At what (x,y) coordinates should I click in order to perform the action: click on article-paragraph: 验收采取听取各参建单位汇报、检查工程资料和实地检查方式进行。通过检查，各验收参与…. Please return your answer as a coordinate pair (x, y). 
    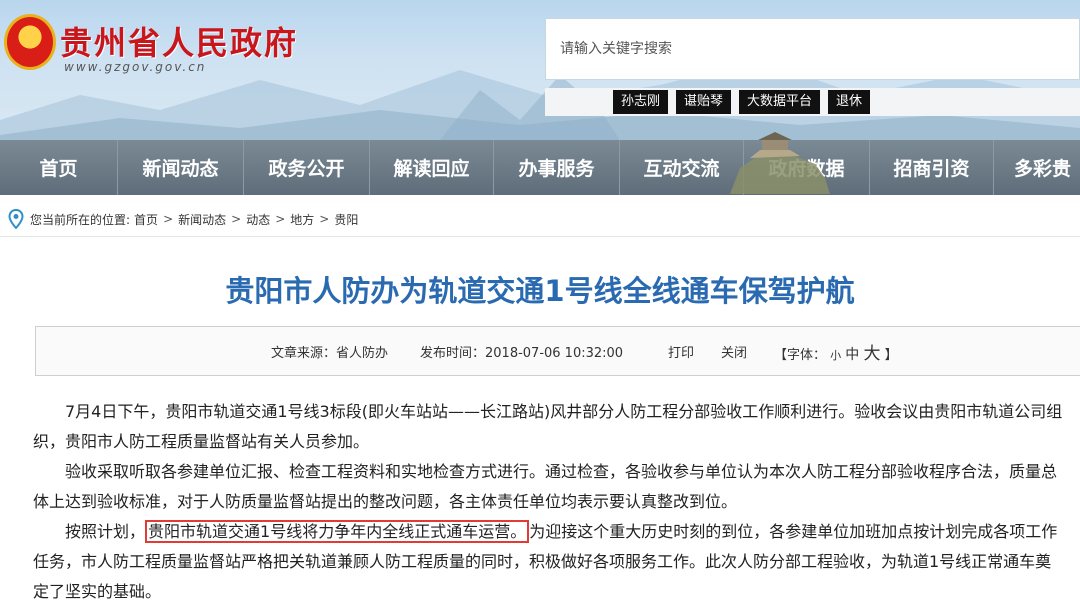
    Looking at the image, I should click on (545, 486).